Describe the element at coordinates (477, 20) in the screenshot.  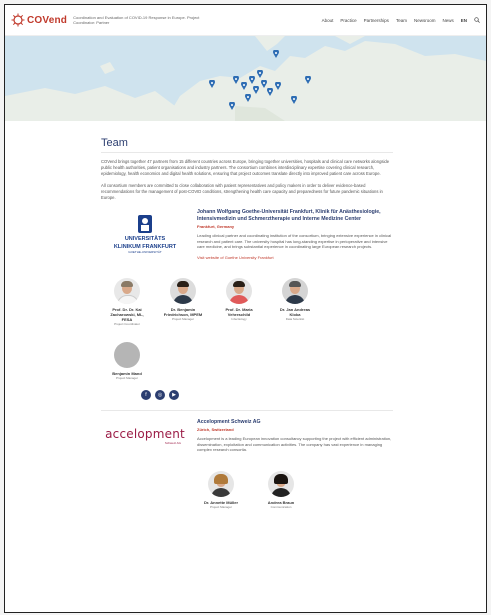
I see `search-icon` at that location.